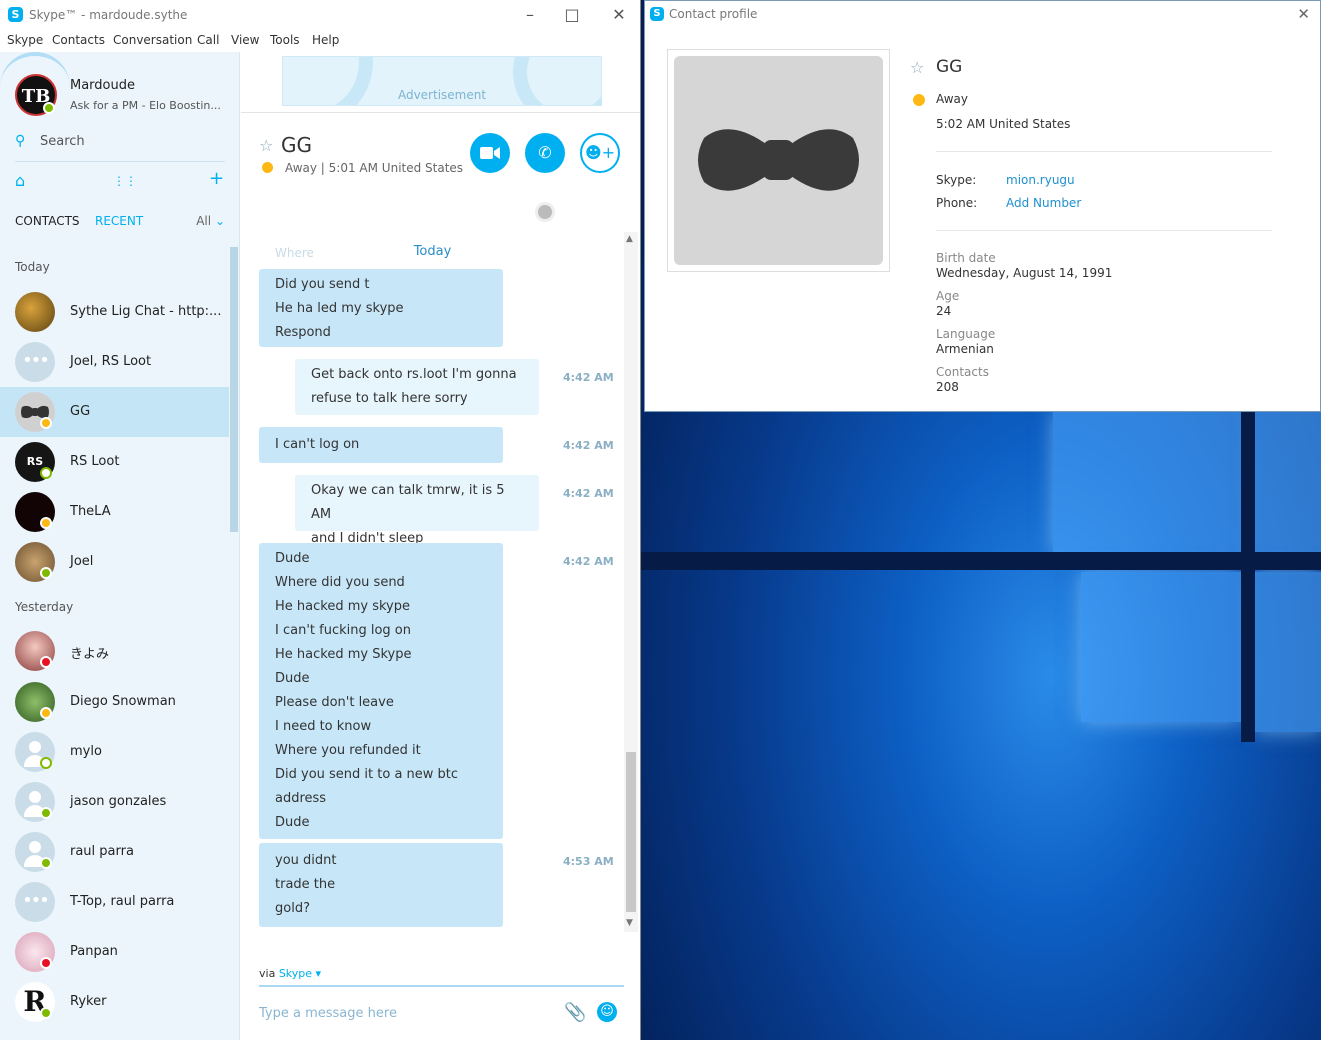 The image size is (1321, 1040). What do you see at coordinates (292, 558) in the screenshot?
I see `message-line: Dude` at bounding box center [292, 558].